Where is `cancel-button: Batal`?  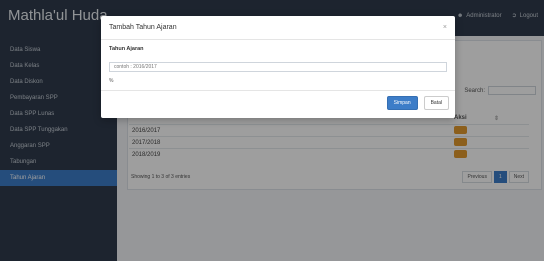 cancel-button: Batal is located at coordinates (436, 103).